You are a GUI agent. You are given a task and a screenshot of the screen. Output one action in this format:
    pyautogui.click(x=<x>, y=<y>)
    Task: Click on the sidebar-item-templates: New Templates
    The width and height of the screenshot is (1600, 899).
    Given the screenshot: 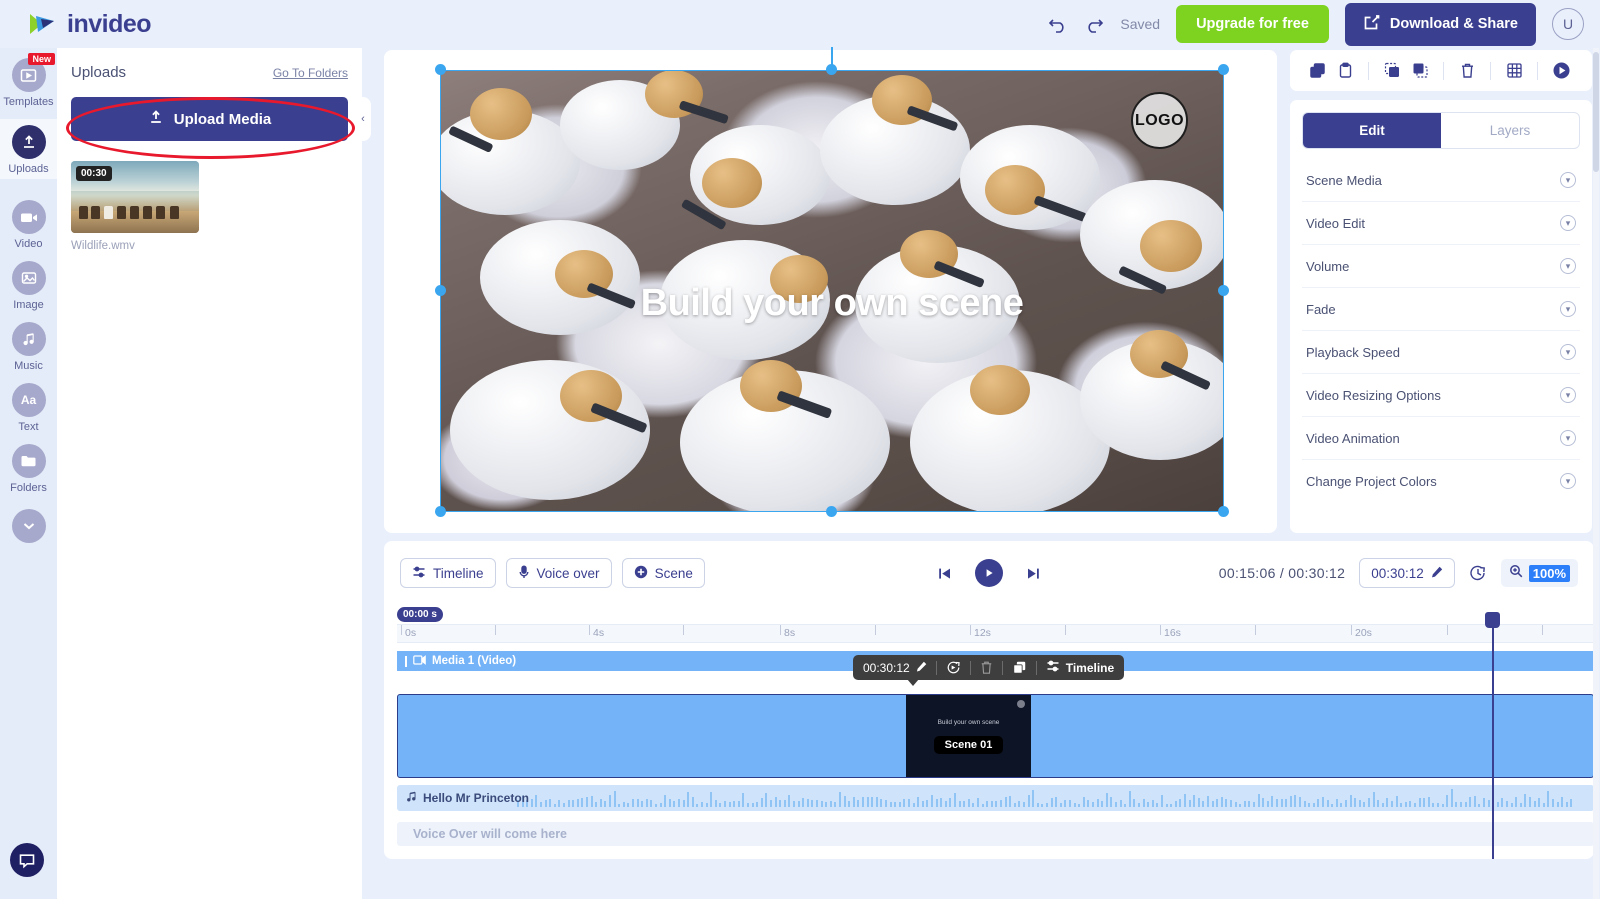 What is the action you would take?
    pyautogui.click(x=28, y=80)
    